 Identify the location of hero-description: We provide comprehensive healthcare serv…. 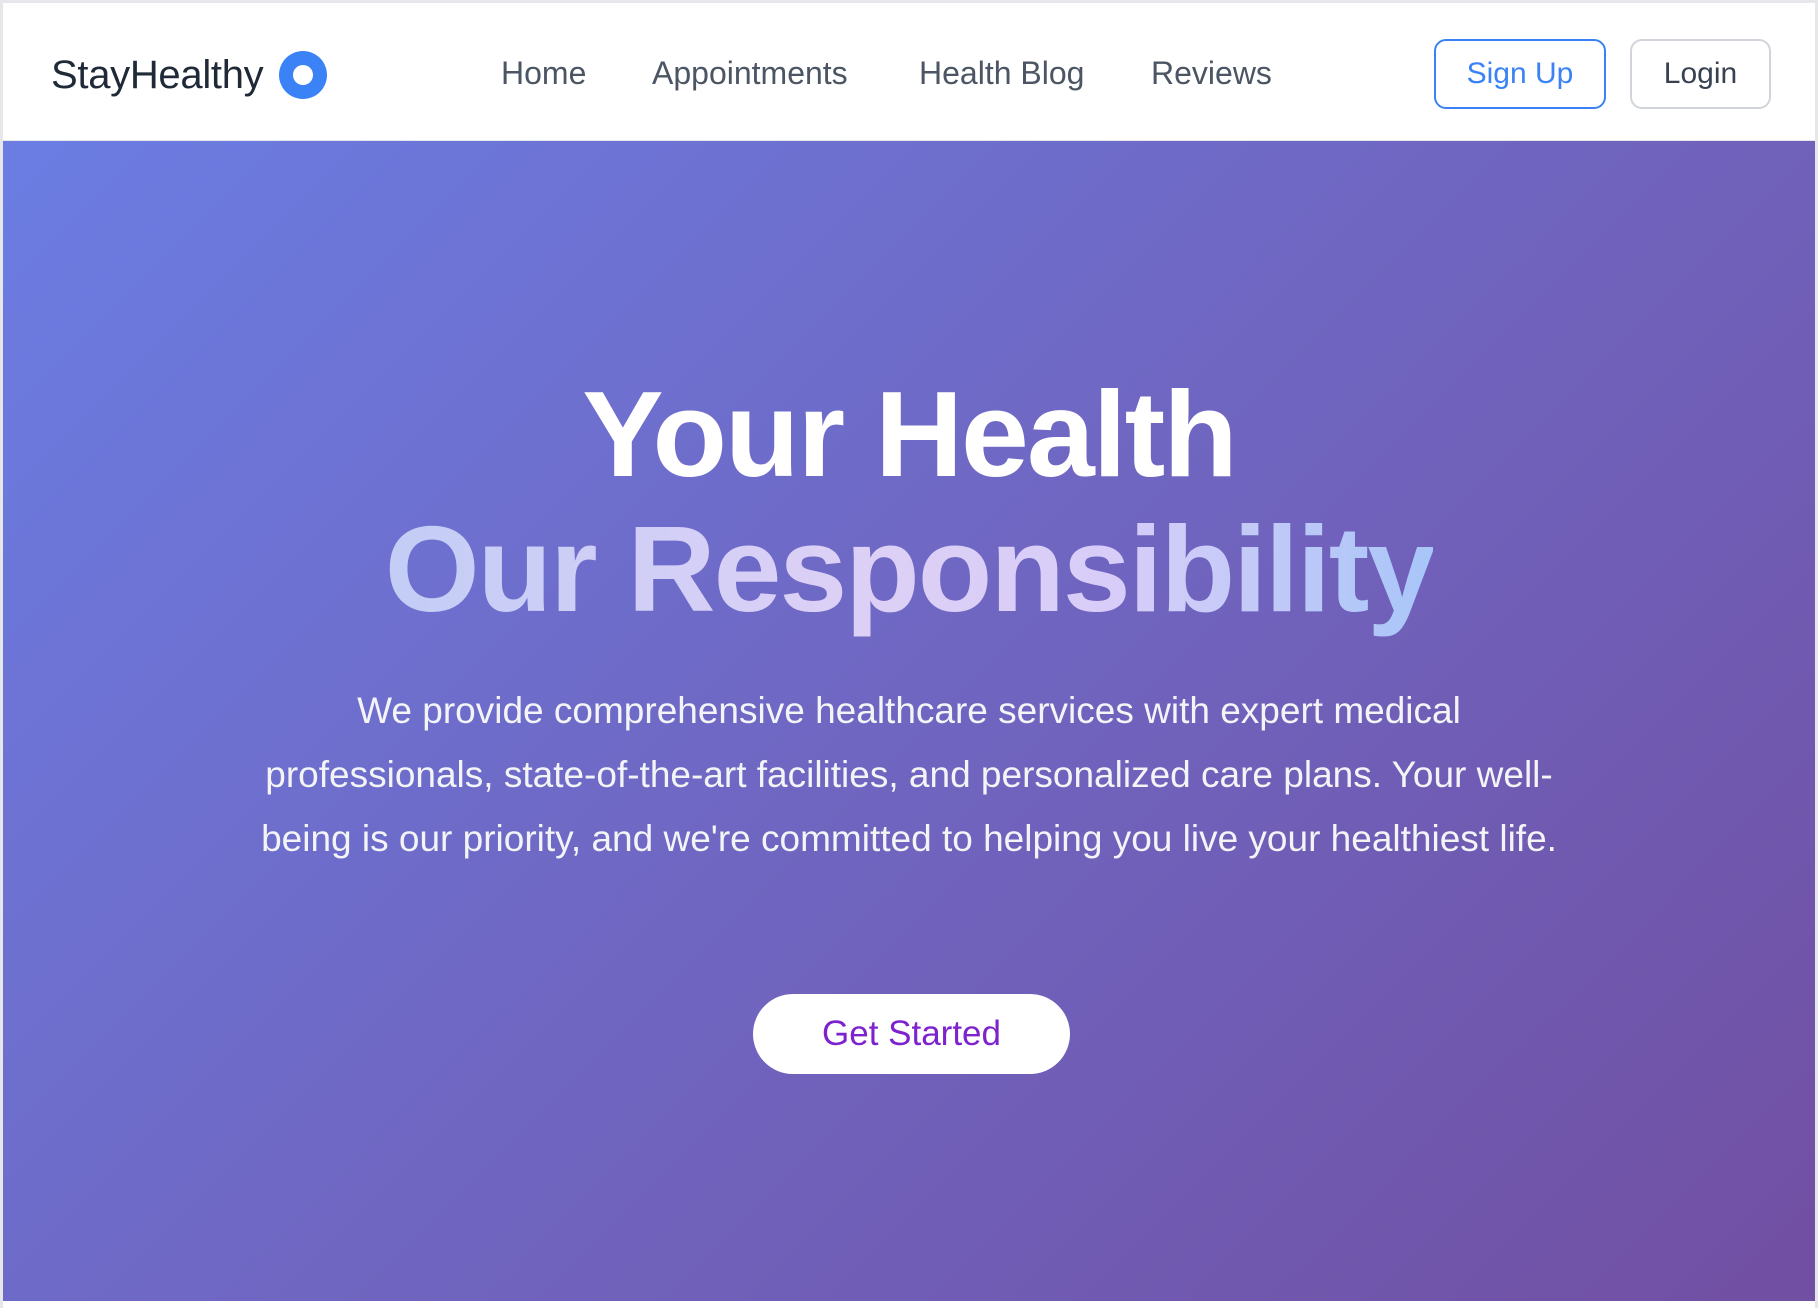
(909, 774).